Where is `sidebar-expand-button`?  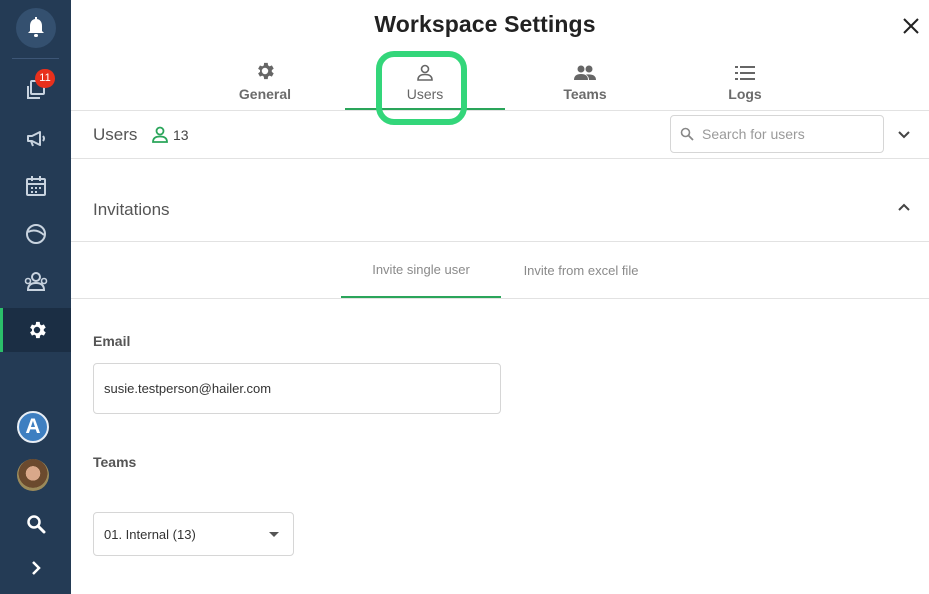
sidebar-expand-button is located at coordinates (35, 568).